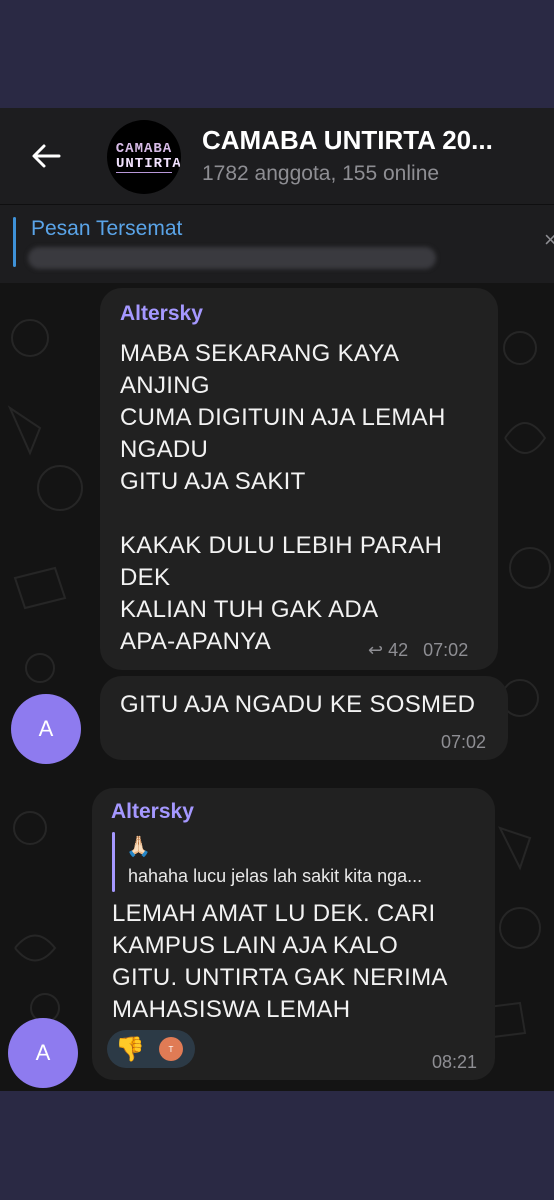 This screenshot has width=554, height=1200. I want to click on back-button, so click(46, 156).